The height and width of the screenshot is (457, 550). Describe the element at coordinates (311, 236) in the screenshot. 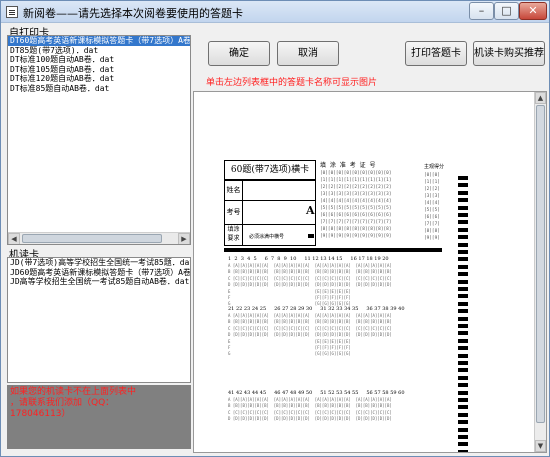

I see `mark-bar` at that location.